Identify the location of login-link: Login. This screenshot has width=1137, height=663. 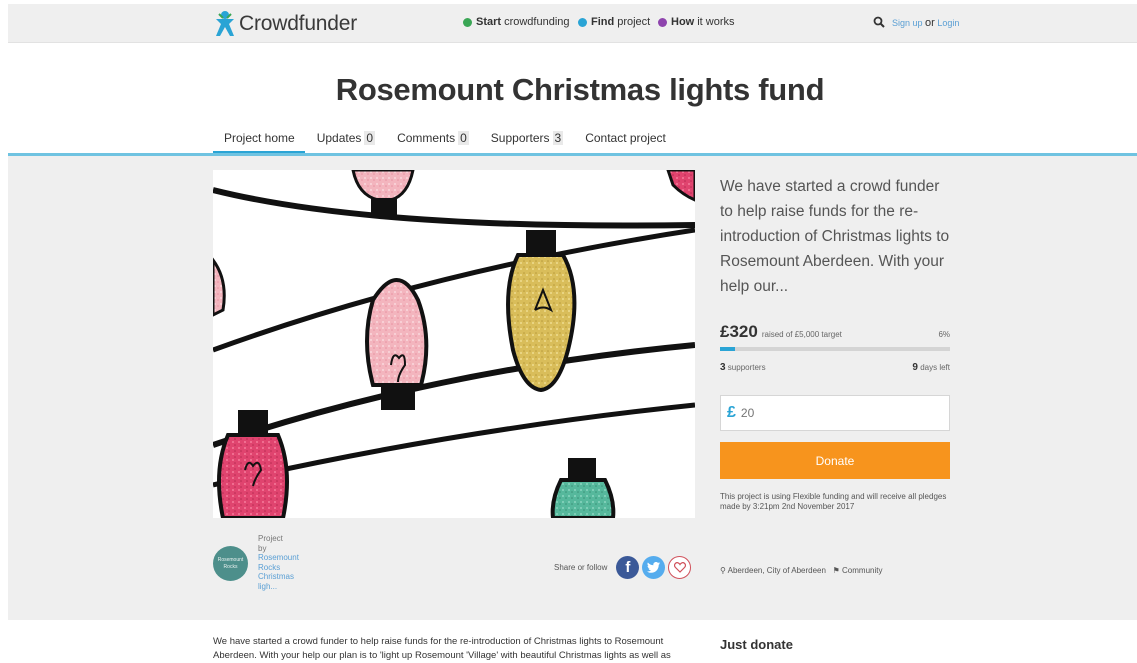
(948, 23).